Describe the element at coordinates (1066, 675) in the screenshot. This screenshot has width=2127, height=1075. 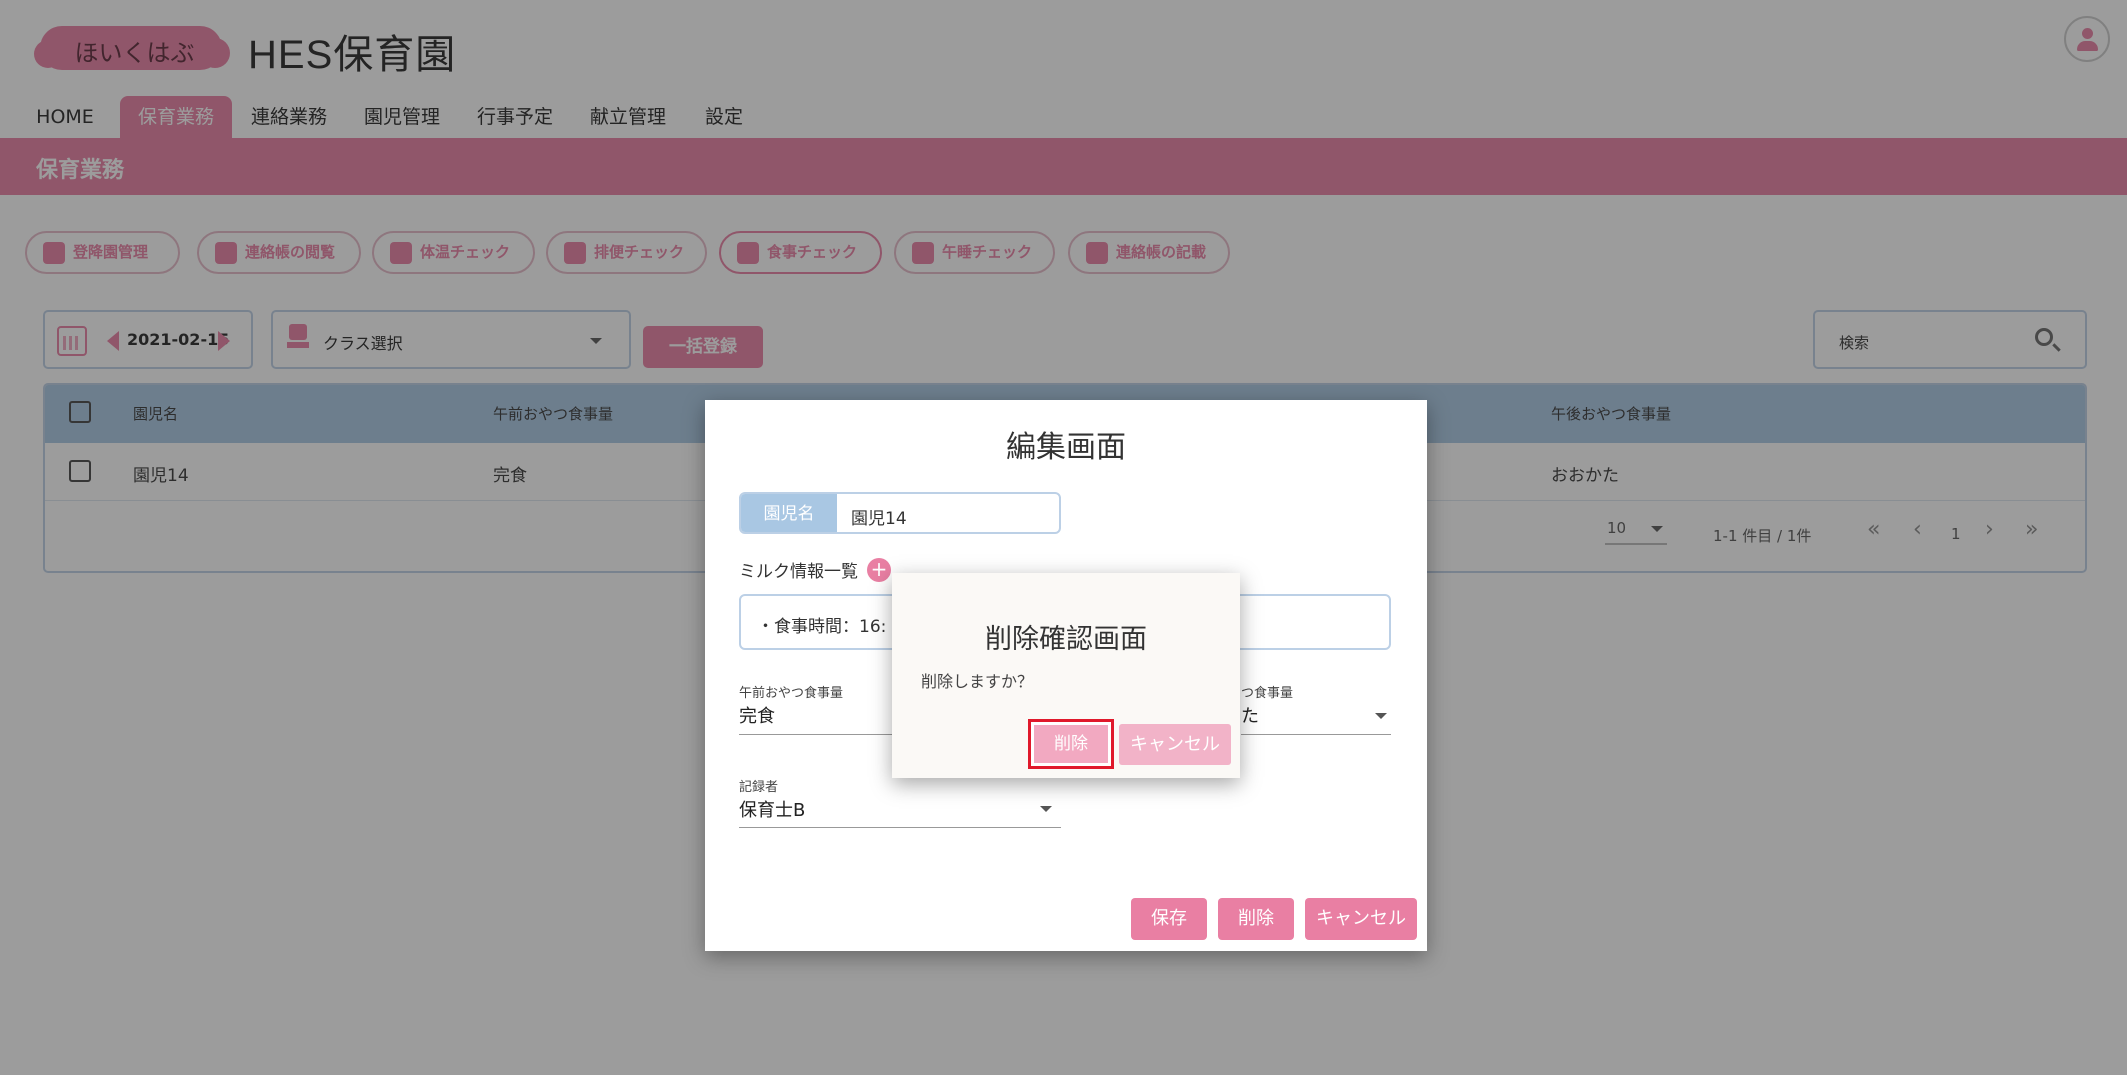
I see `delete-confirm-dialog: 削除確認画面 削除しますか？ 削除 キャンセル` at that location.